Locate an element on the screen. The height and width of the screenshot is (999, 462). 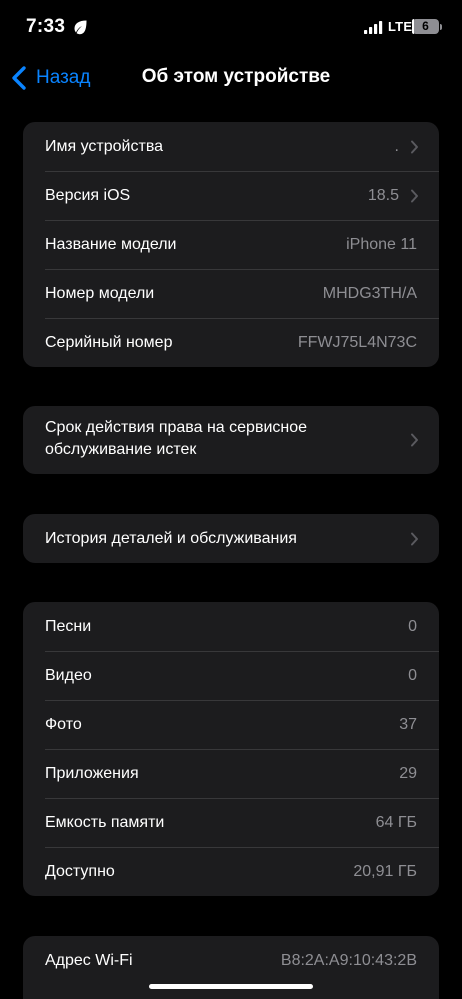
device-name-row: Имя устройства . is located at coordinates (231, 146).